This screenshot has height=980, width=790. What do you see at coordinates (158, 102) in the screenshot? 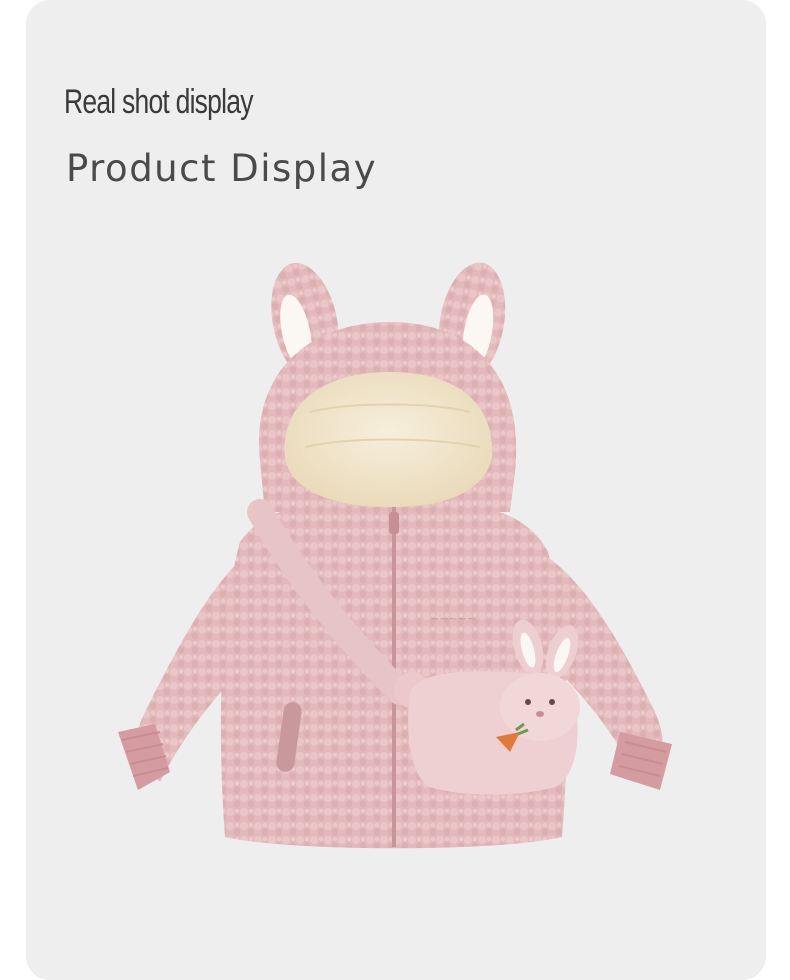
I see `section-subtitle: Real shot display` at bounding box center [158, 102].